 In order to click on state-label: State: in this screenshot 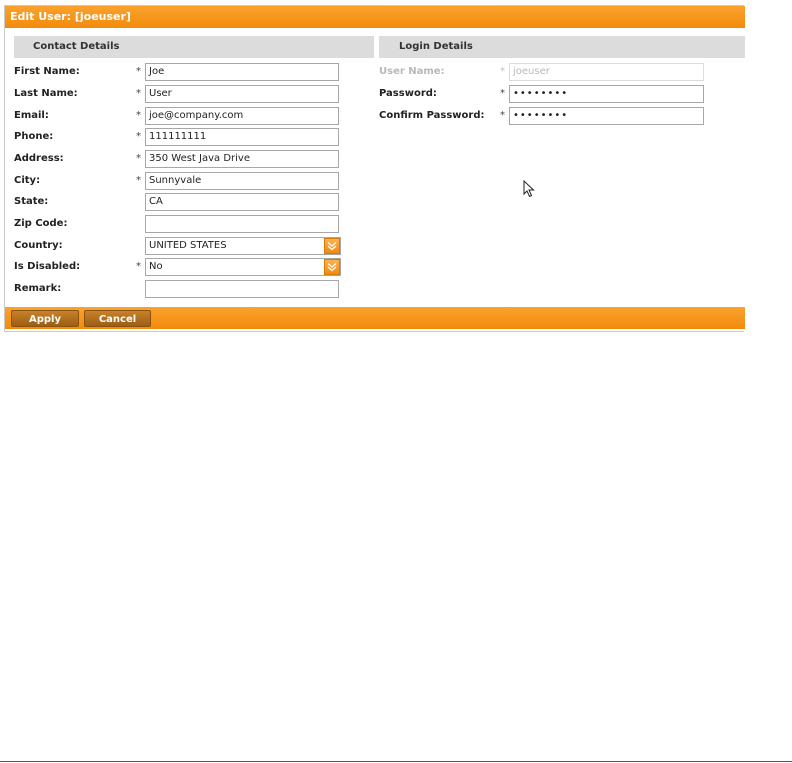, I will do `click(31, 201)`.